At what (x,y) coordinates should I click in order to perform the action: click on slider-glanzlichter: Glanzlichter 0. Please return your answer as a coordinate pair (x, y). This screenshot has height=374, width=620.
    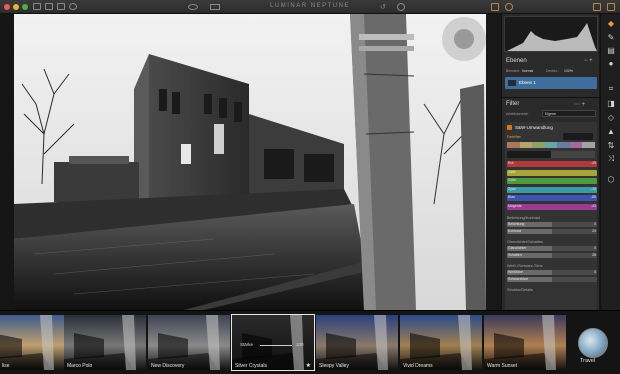
    Looking at the image, I should click on (552, 248).